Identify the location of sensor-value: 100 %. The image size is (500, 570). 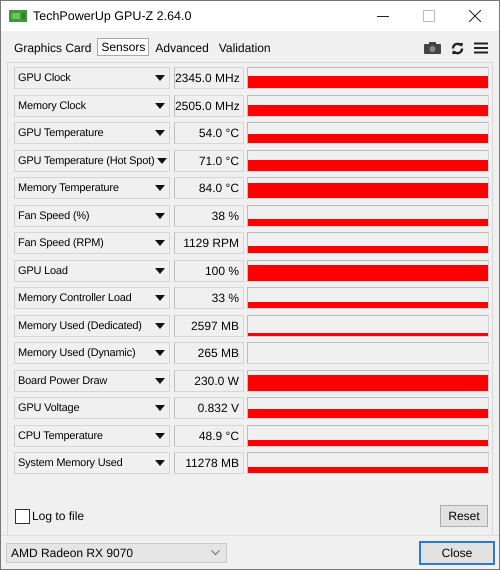
(209, 271).